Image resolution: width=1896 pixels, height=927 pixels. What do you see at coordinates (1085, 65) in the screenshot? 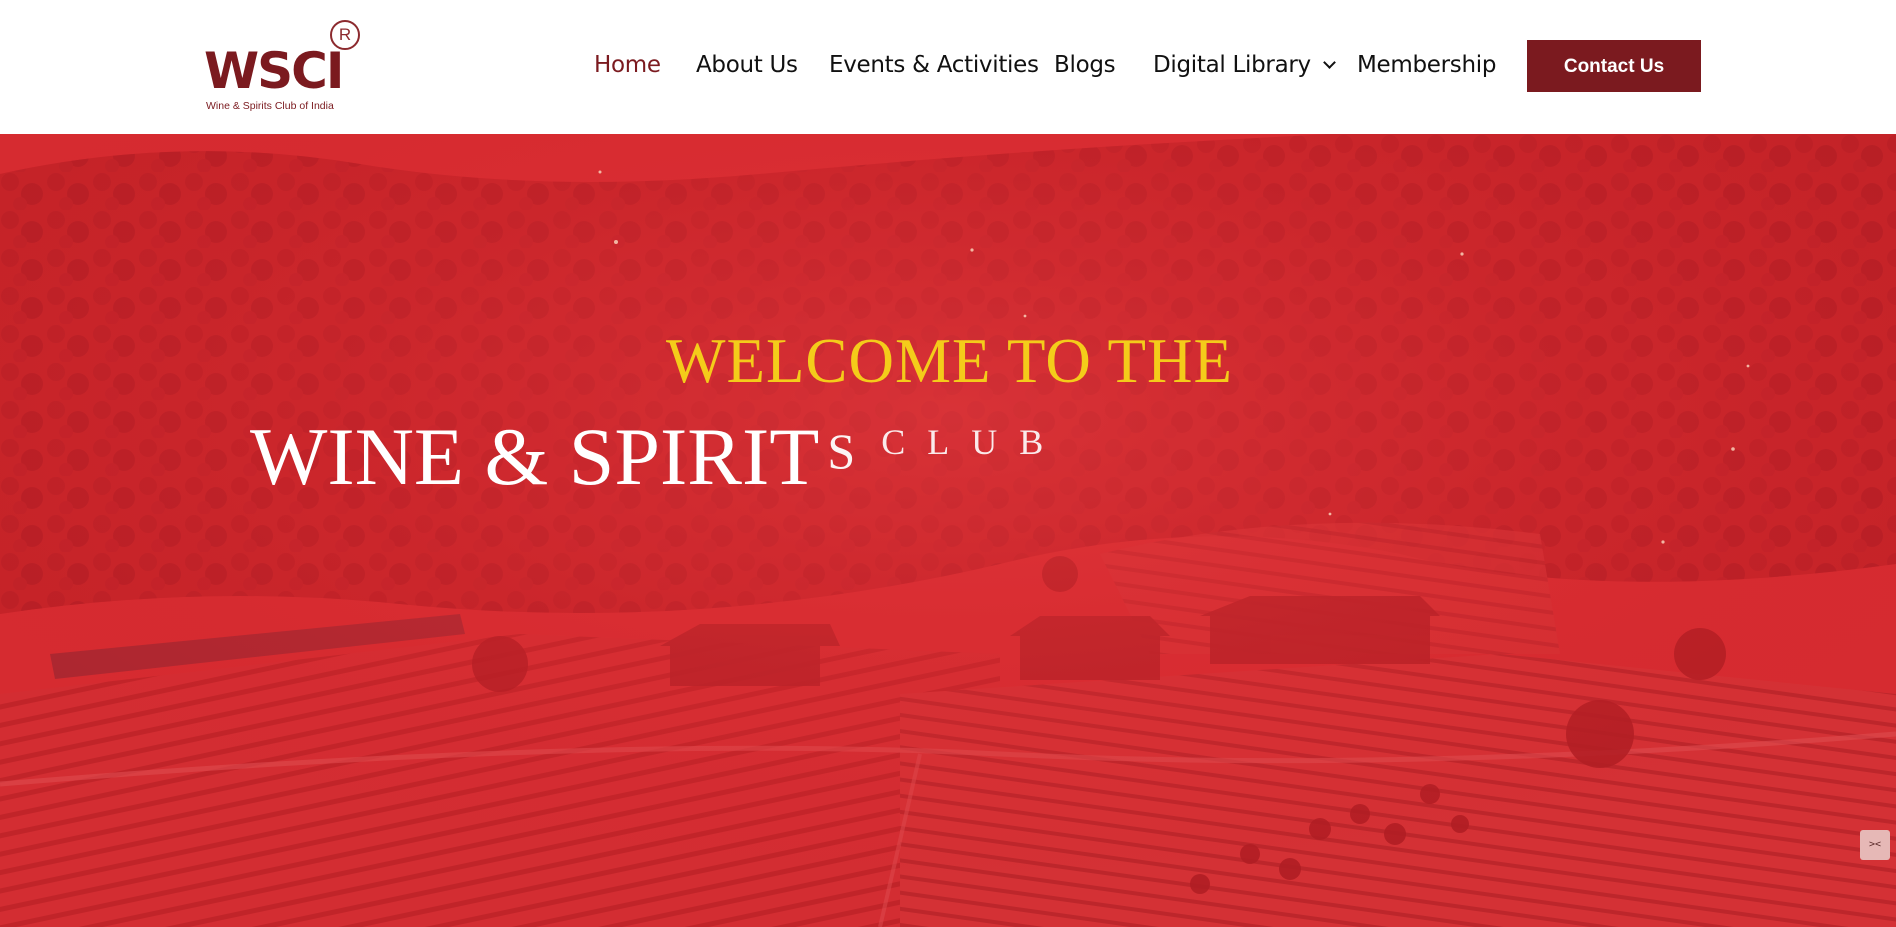
I see `nav-blogs: Blogs` at bounding box center [1085, 65].